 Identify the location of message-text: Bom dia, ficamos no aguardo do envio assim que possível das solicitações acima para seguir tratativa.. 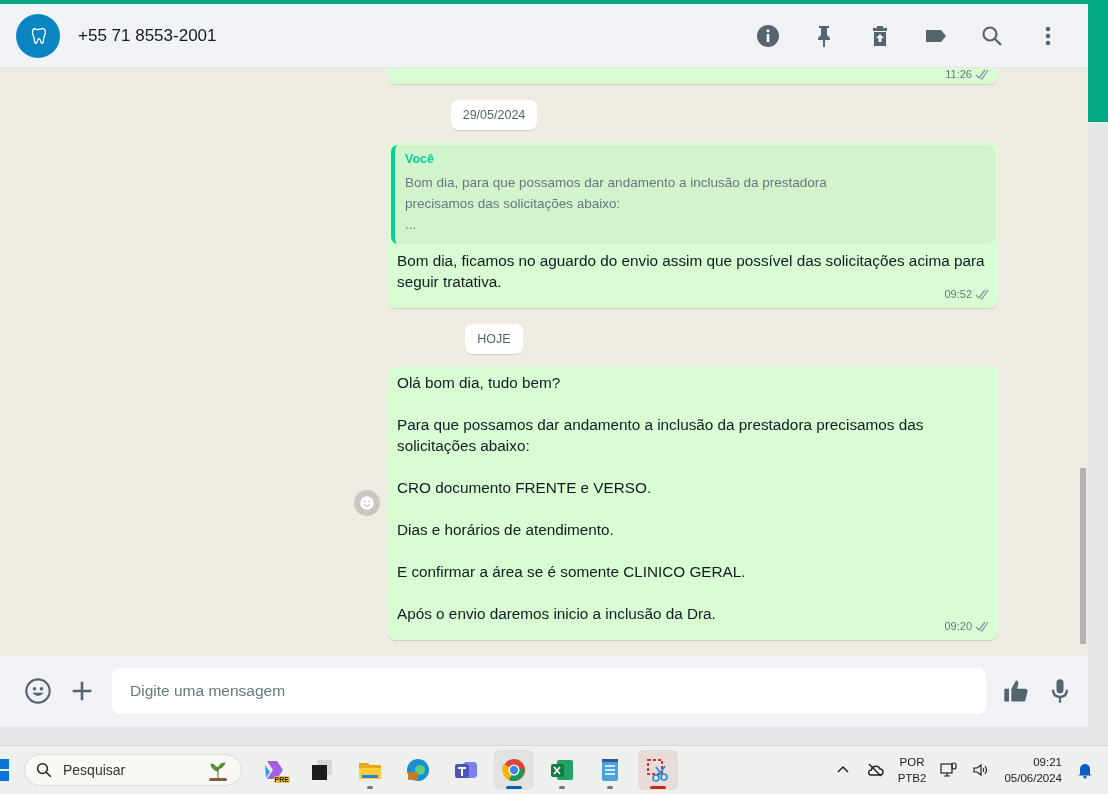
(691, 270).